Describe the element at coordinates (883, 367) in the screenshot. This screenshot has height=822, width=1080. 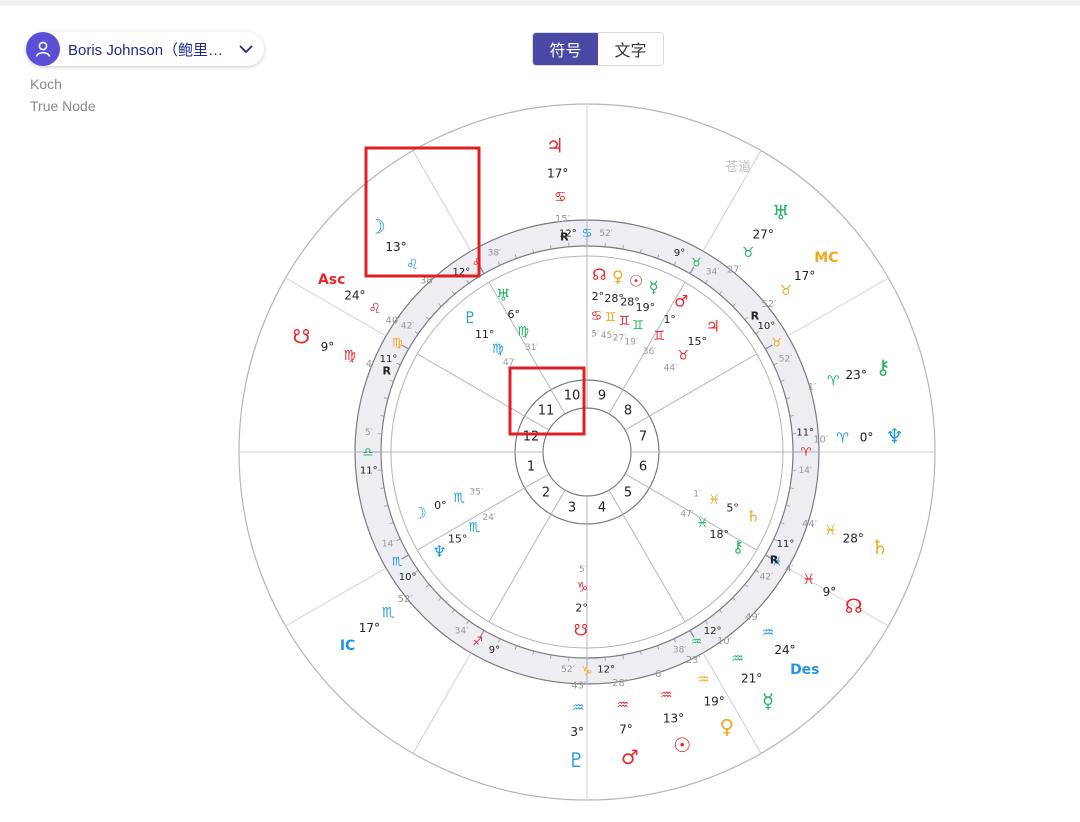
I see `planet-glyph: ⚷` at that location.